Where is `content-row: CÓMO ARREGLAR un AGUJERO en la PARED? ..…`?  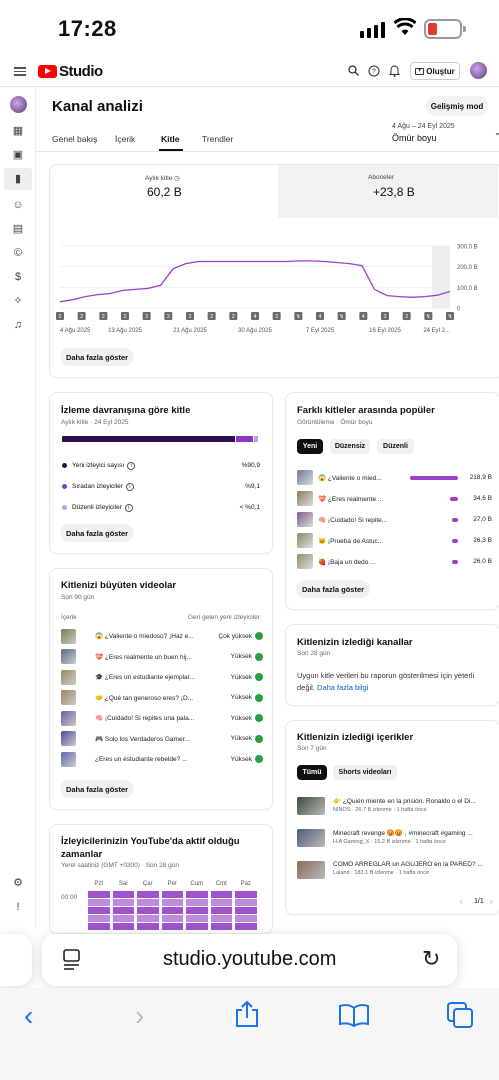 content-row: CÓMO ARREGLAR un AGUJERO en la PARED? ..… is located at coordinates (394, 877).